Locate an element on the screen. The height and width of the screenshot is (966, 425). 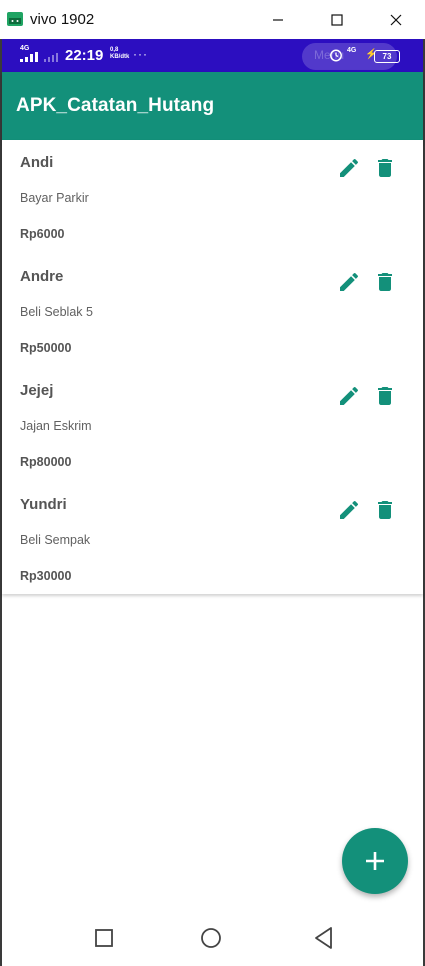
maximize-icon is located at coordinates (337, 20).